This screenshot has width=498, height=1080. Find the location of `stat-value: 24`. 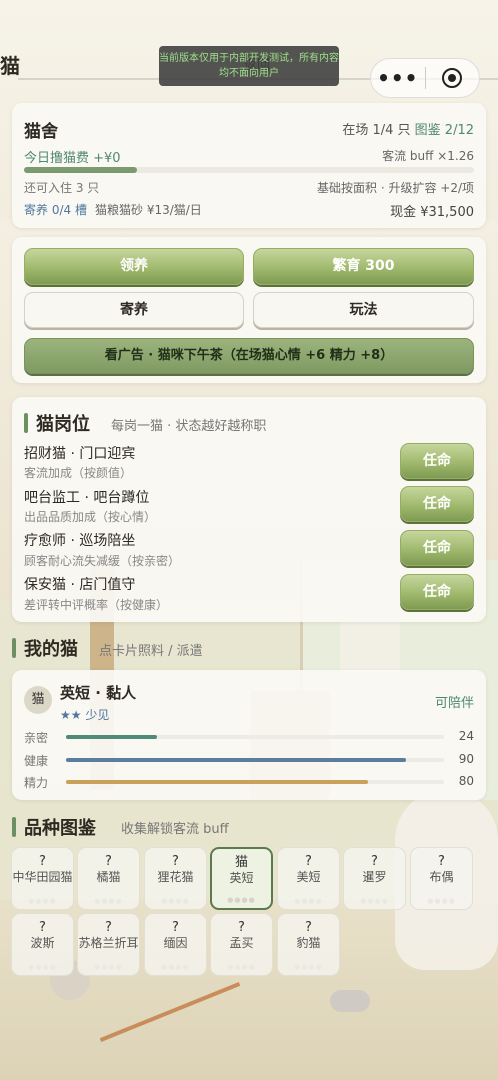

stat-value: 24 is located at coordinates (466, 736).